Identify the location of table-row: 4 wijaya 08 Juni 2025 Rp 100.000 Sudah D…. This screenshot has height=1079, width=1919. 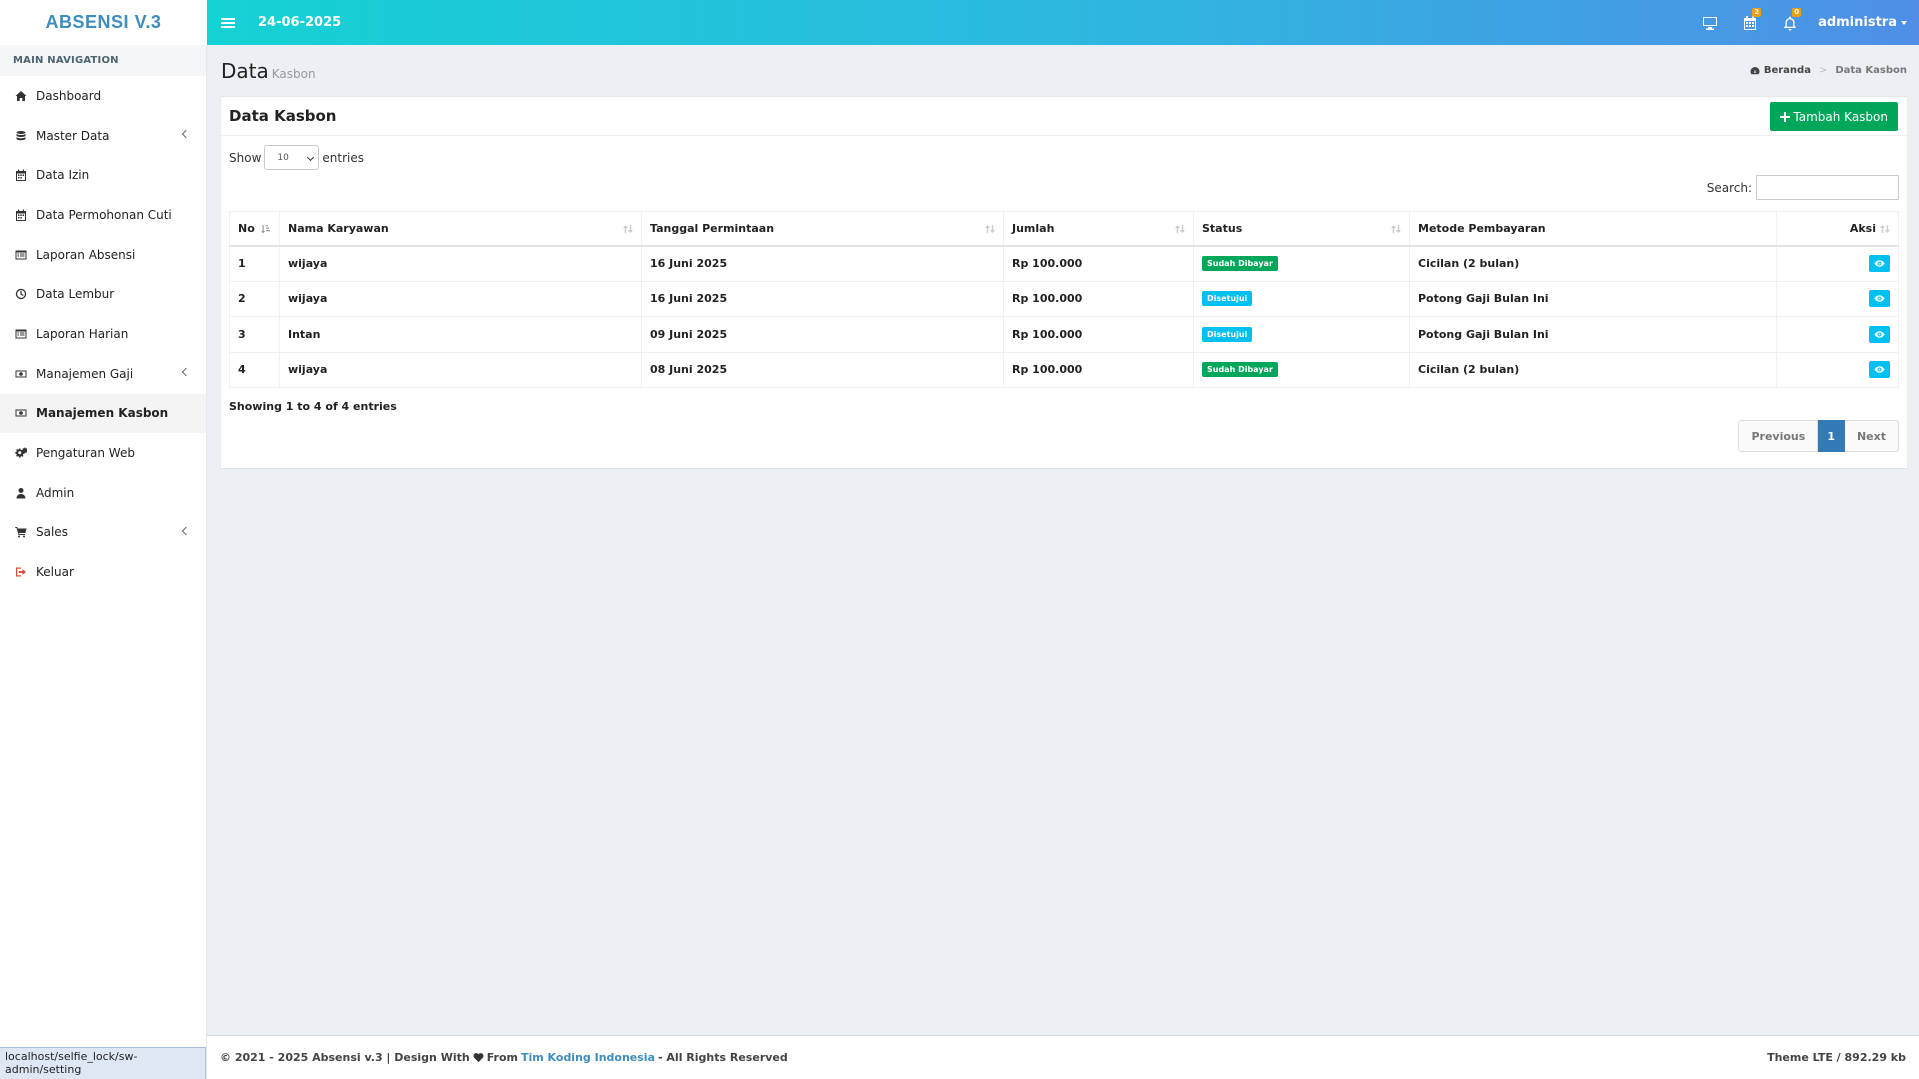
(1064, 369).